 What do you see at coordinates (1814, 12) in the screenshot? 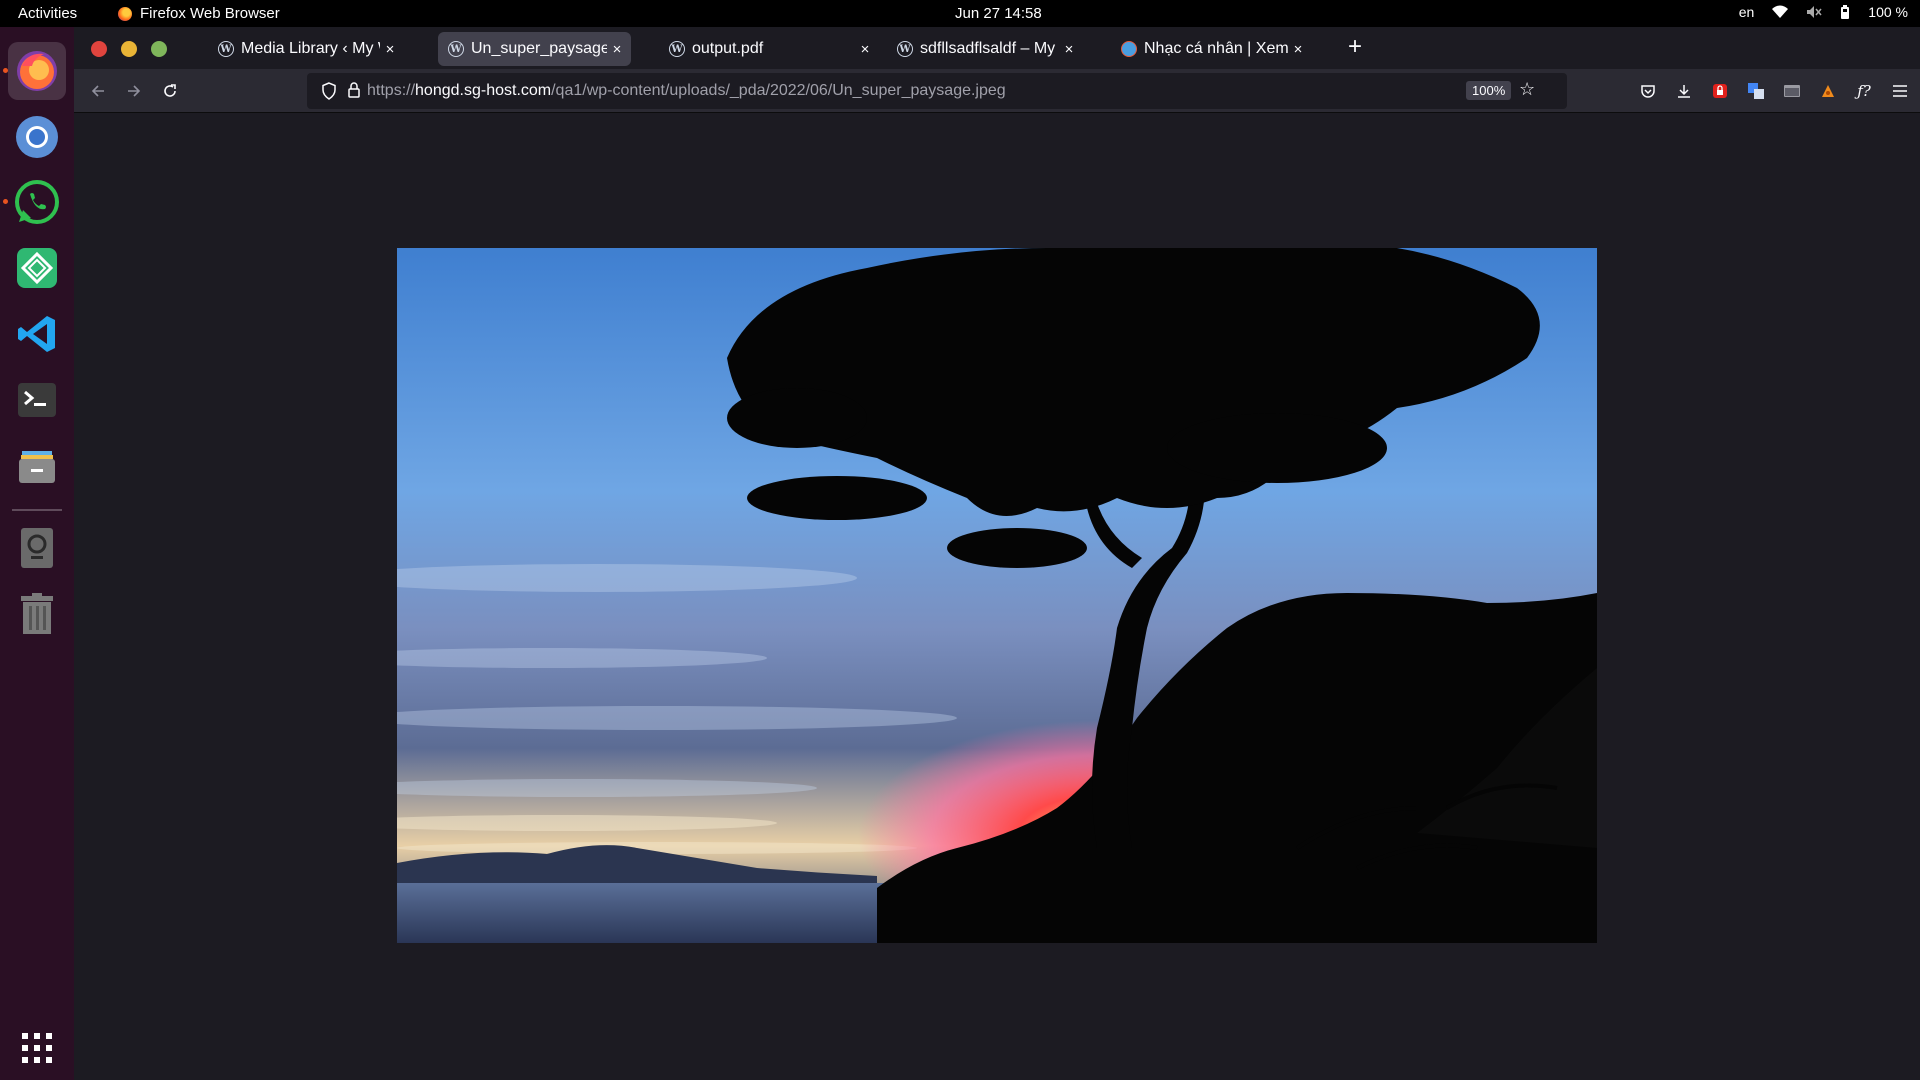
I see `volume-muted-icon` at bounding box center [1814, 12].